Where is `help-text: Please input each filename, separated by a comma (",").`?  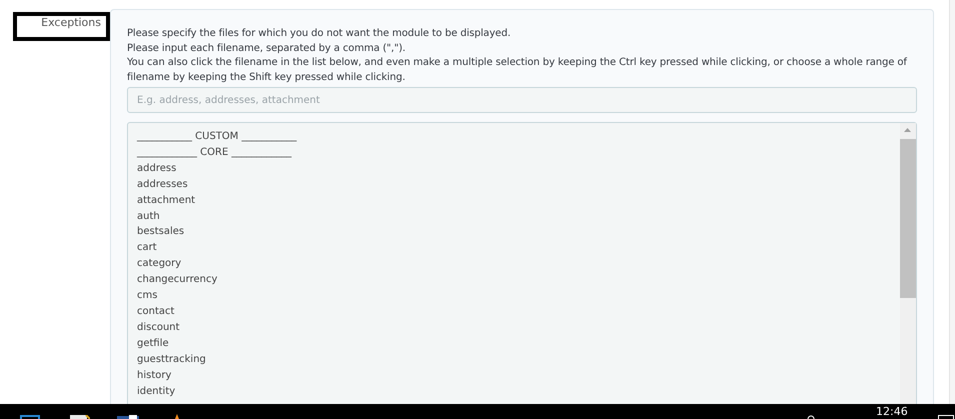 help-text: Please input each filename, separated by a comma (","). is located at coordinates (266, 49).